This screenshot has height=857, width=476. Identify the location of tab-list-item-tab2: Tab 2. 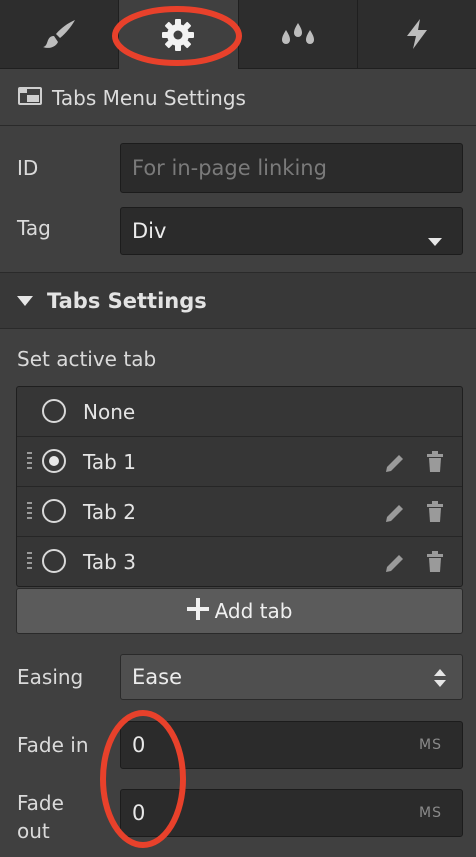
(239, 512).